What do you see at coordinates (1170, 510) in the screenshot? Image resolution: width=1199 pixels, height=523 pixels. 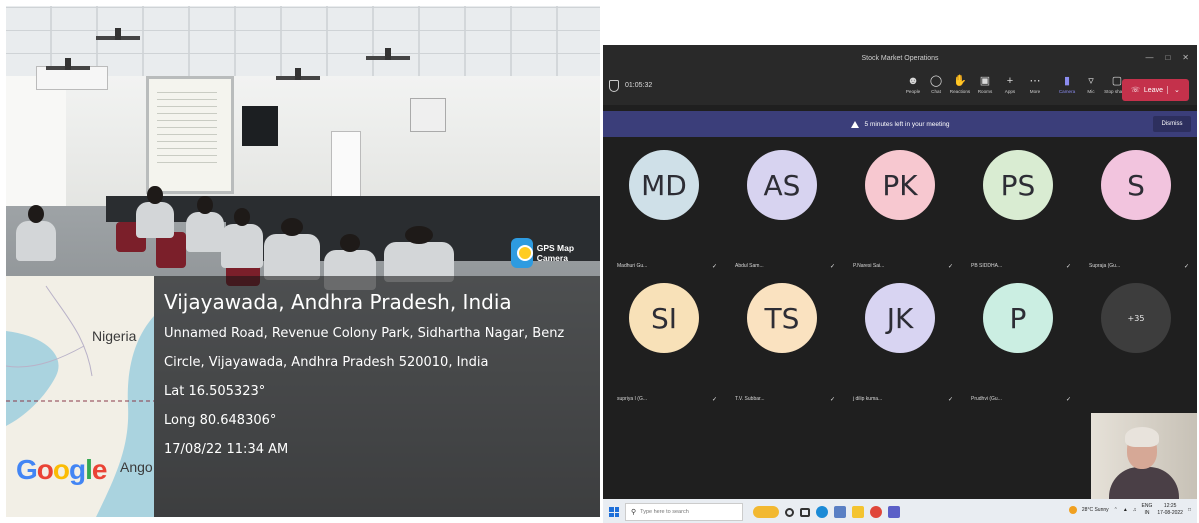 I see `clock: 12:25 17-08-2022` at bounding box center [1170, 510].